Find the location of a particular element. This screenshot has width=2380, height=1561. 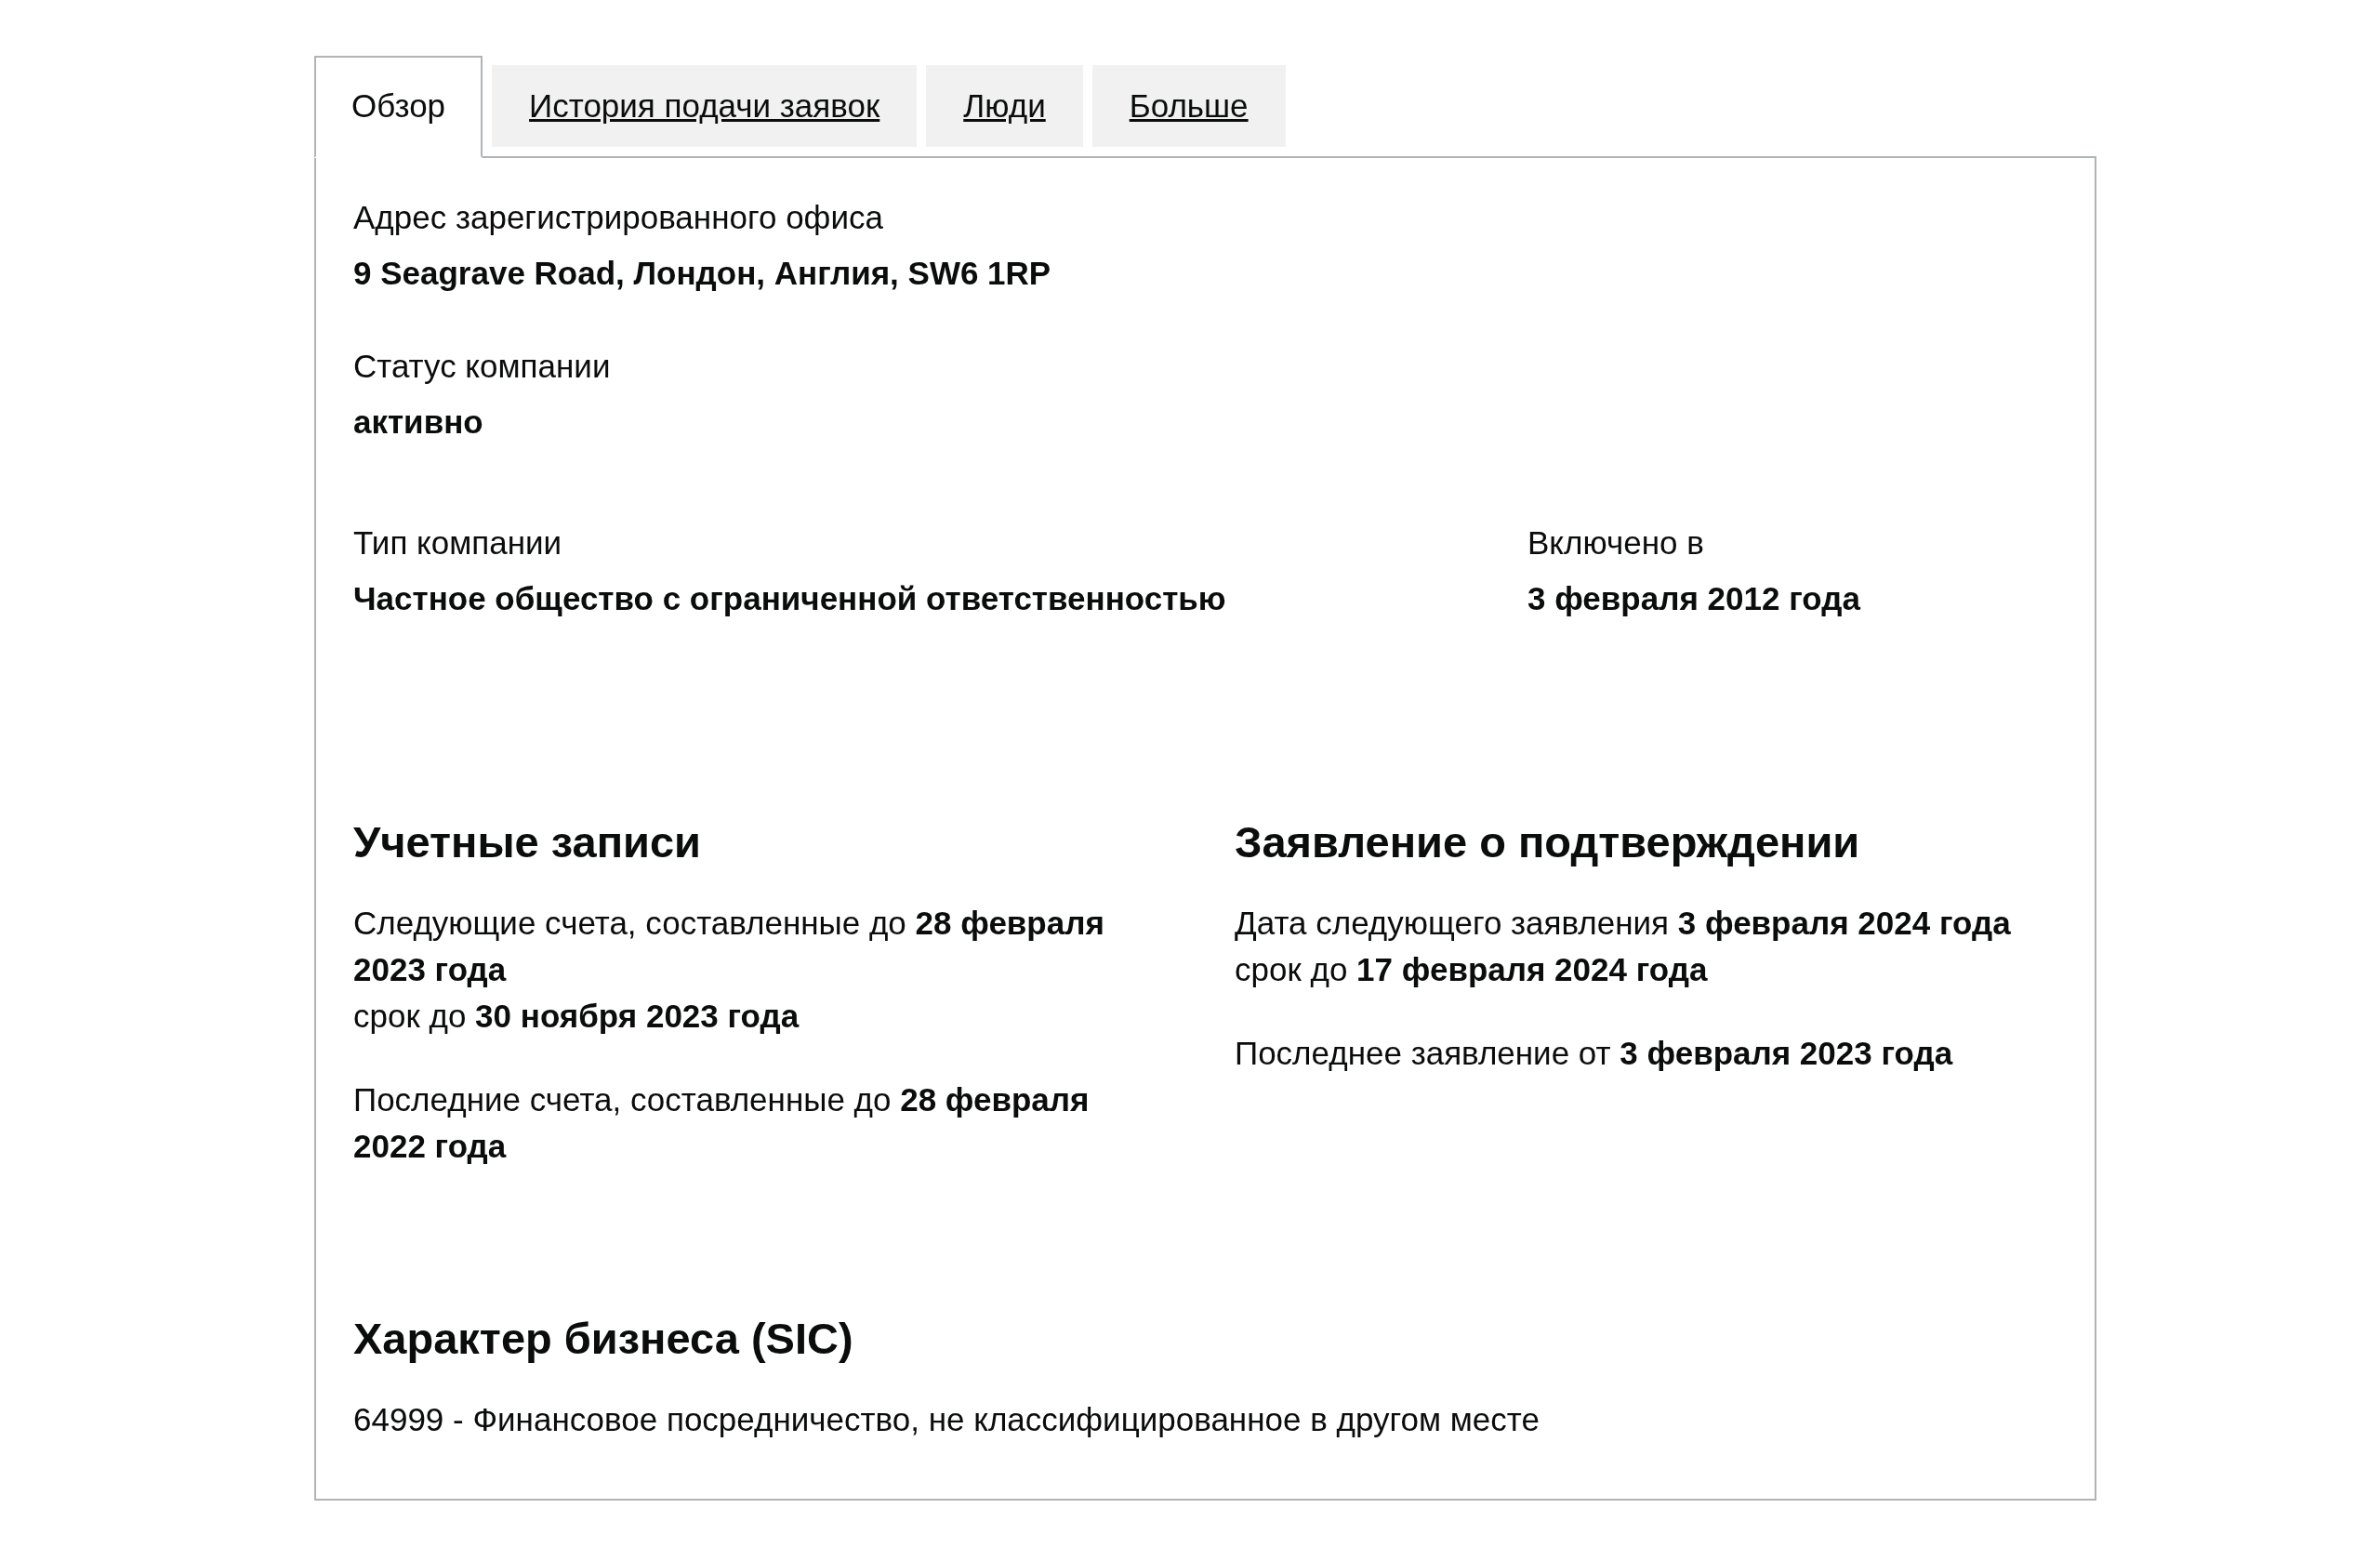

field-label: Адрес зарегистрированного офиса is located at coordinates (618, 217).